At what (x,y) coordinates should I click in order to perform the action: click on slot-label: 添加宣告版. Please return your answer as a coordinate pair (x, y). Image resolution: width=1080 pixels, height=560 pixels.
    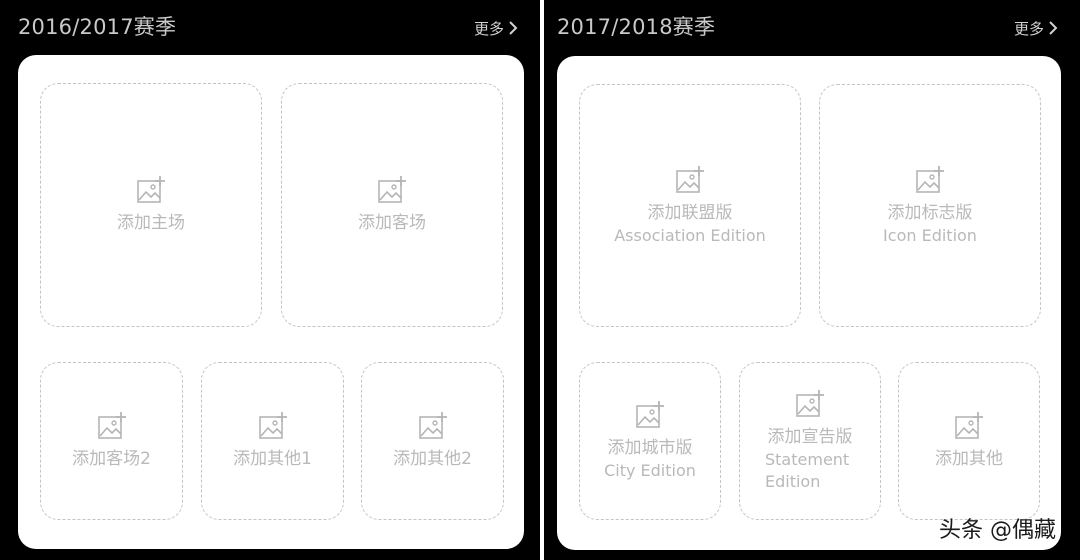
    Looking at the image, I should click on (810, 437).